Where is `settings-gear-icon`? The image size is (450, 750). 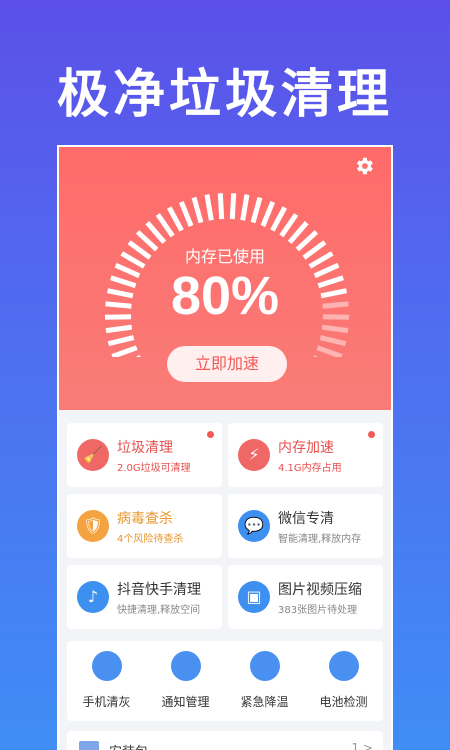 settings-gear-icon is located at coordinates (364, 166).